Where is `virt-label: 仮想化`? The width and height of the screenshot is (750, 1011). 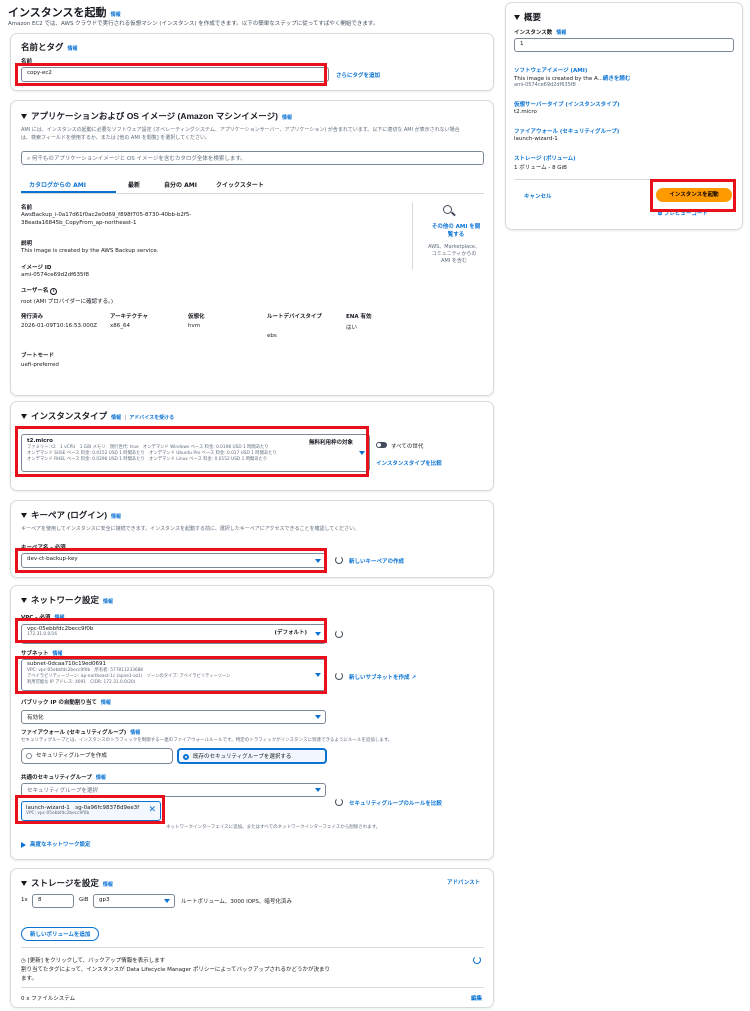
virt-label: 仮想化 is located at coordinates (196, 317).